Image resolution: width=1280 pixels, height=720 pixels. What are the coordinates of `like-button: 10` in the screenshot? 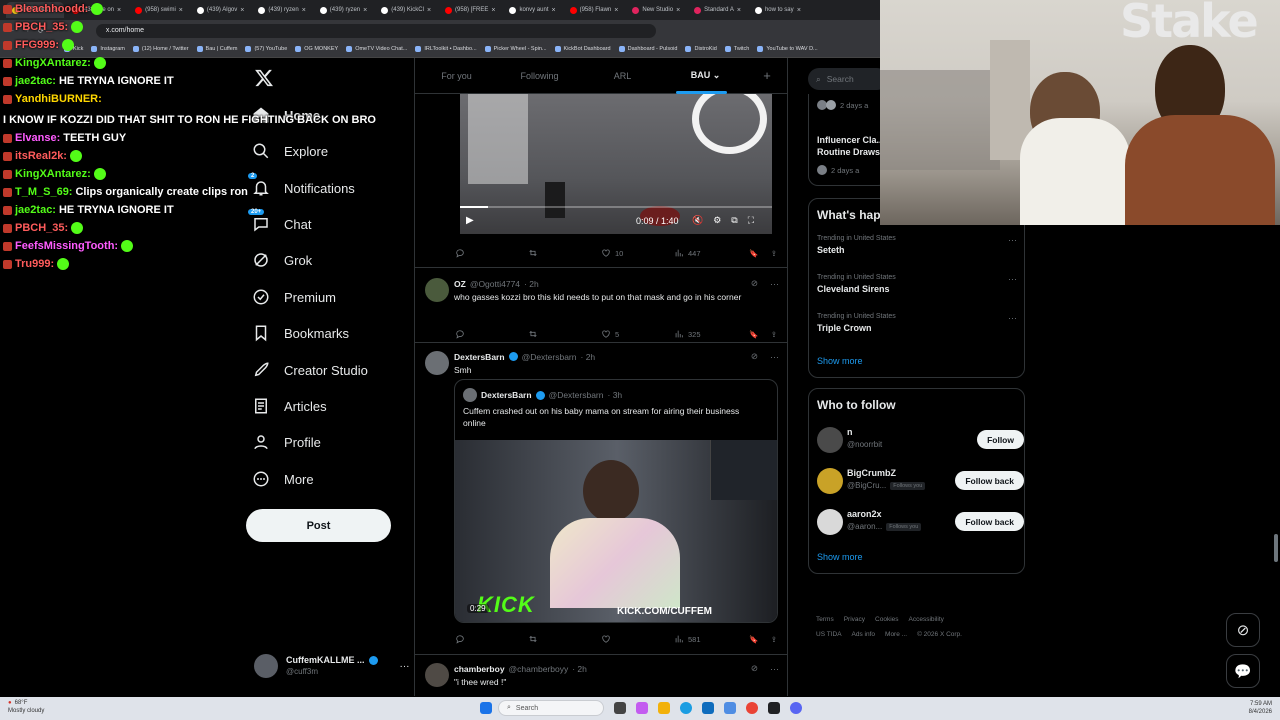 It's located at (637, 253).